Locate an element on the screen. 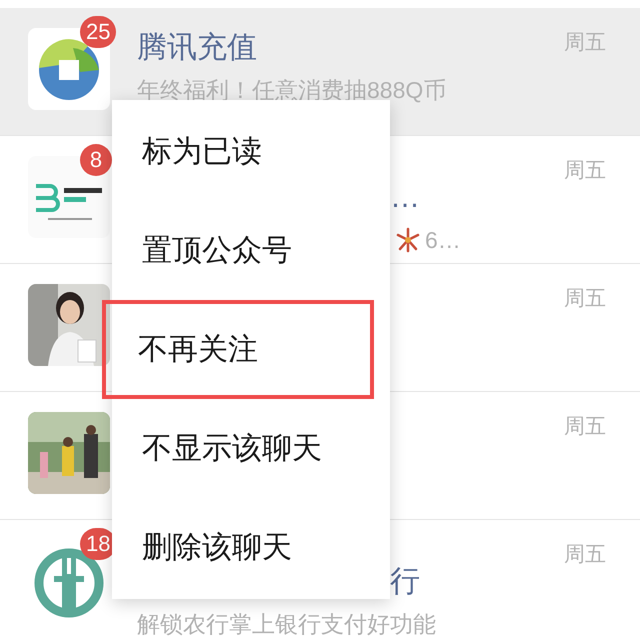 This screenshot has height=642, width=640. chat-title: 腾讯充值 is located at coordinates (197, 48).